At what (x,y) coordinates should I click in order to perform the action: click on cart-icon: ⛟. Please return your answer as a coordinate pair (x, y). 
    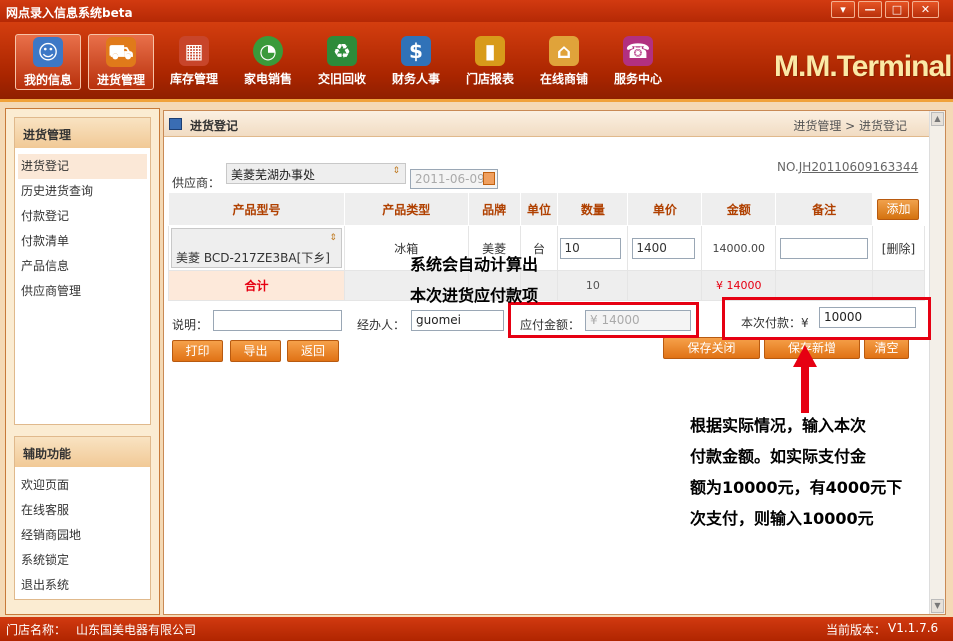
    Looking at the image, I should click on (121, 52).